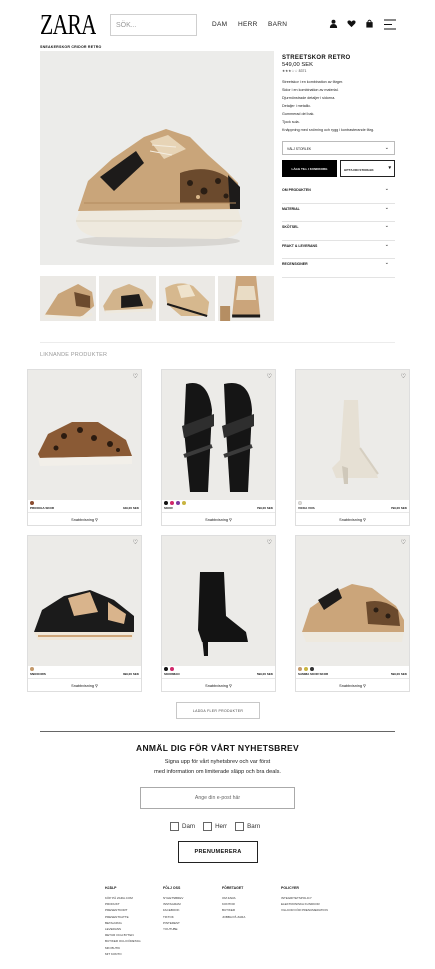 This screenshot has width=435, height=969. I want to click on zara-logo: ZARA, so click(68, 24).